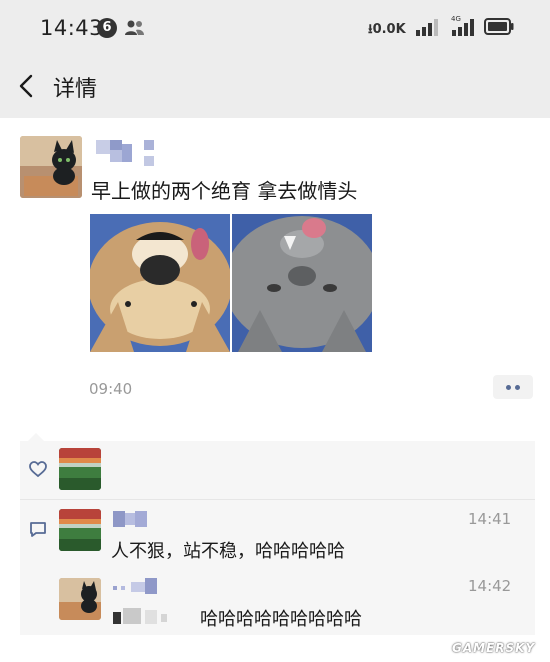 This screenshot has height=662, width=550. I want to click on signal-icon, so click(427, 27).